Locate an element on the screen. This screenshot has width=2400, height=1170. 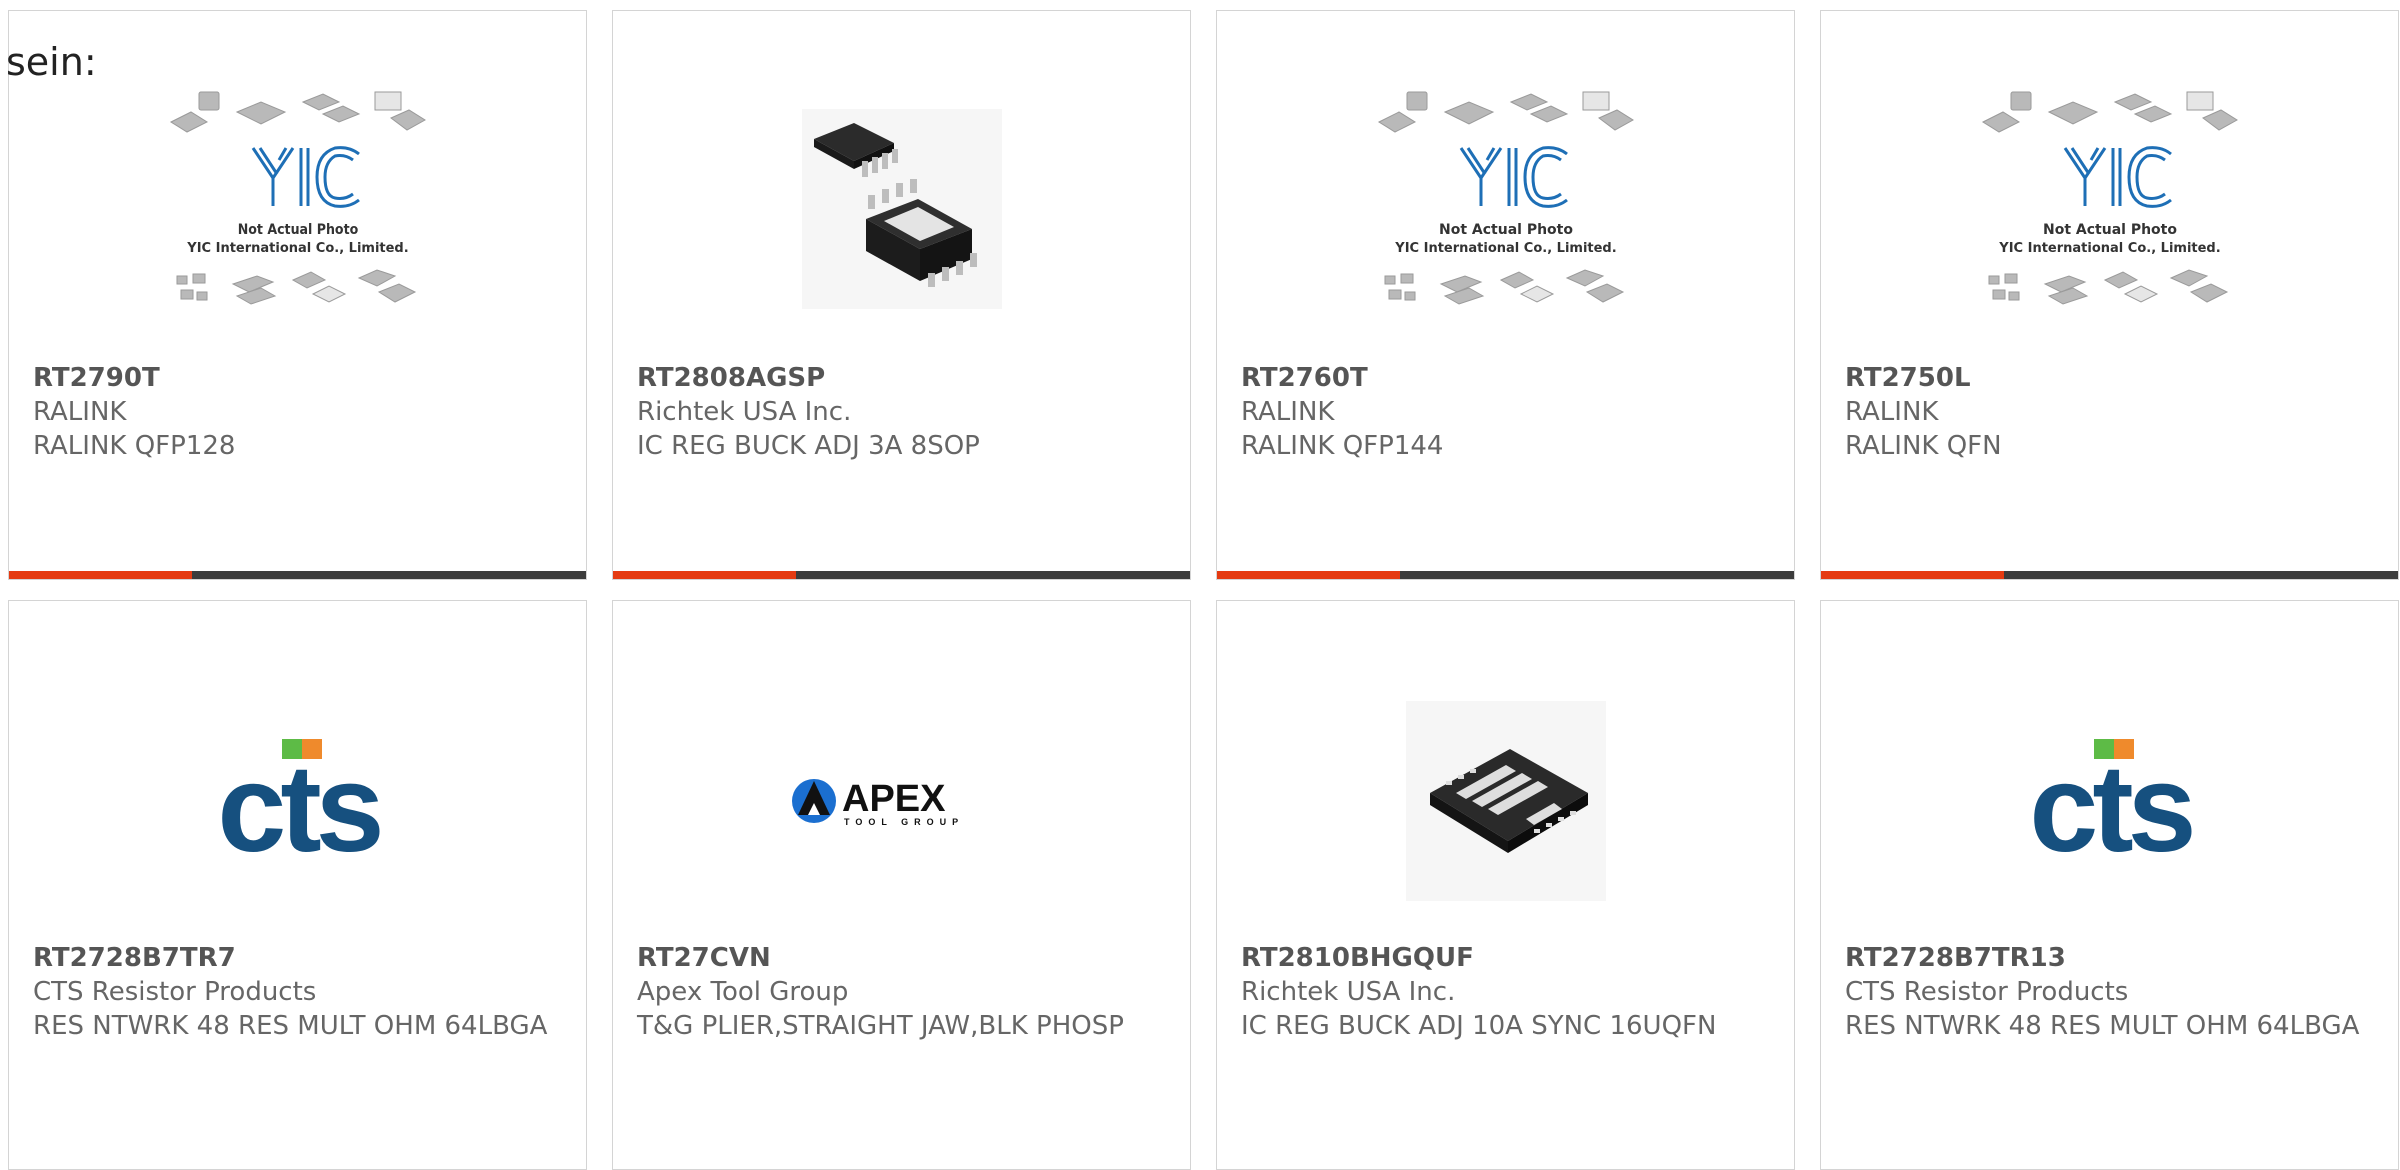
part-number: RT2728B7TR13 is located at coordinates (2109, 958).